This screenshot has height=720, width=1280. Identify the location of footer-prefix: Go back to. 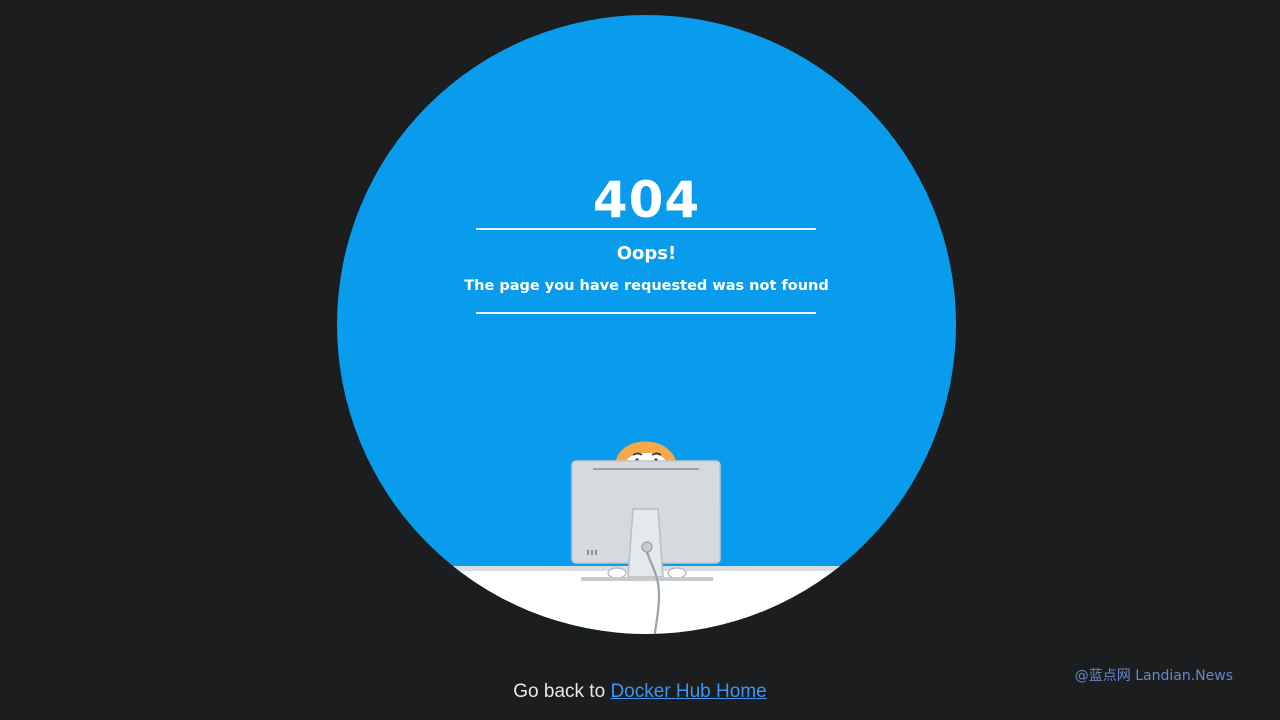
(562, 691).